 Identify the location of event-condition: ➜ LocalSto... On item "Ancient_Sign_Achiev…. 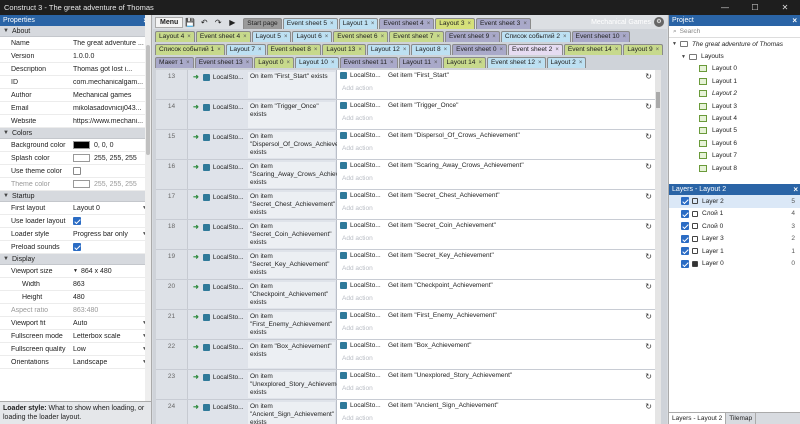
(262, 412).